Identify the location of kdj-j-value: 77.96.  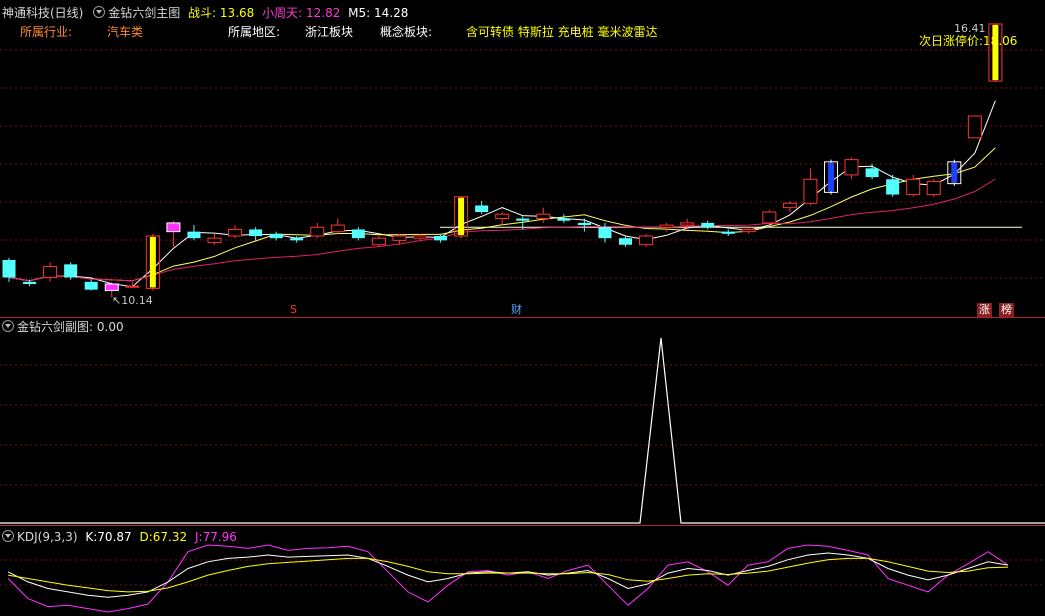
(219, 537).